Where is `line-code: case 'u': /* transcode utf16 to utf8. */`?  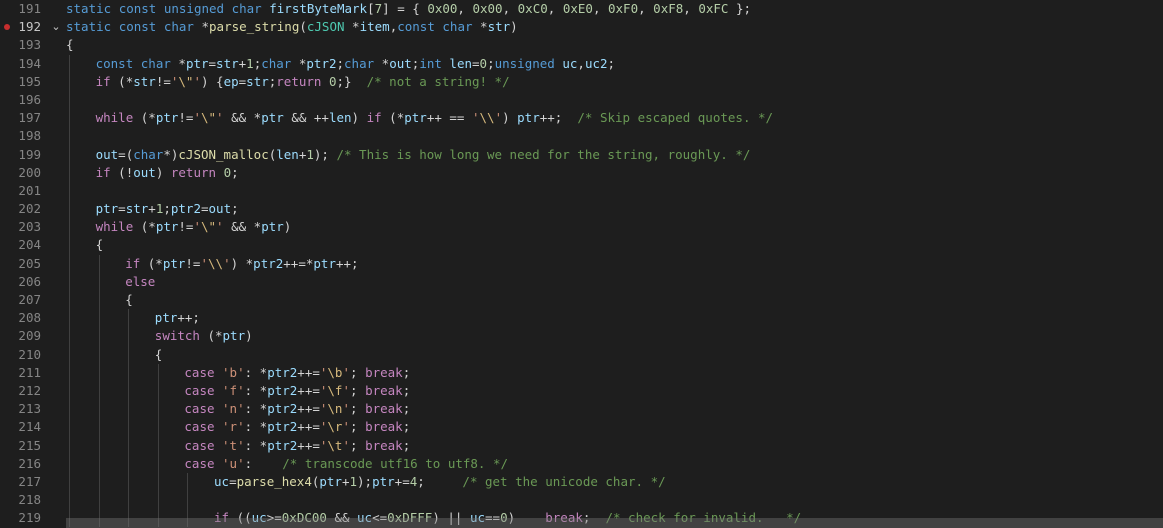 line-code: case 'u': /* transcode utf16 to utf8. */ is located at coordinates (614, 463).